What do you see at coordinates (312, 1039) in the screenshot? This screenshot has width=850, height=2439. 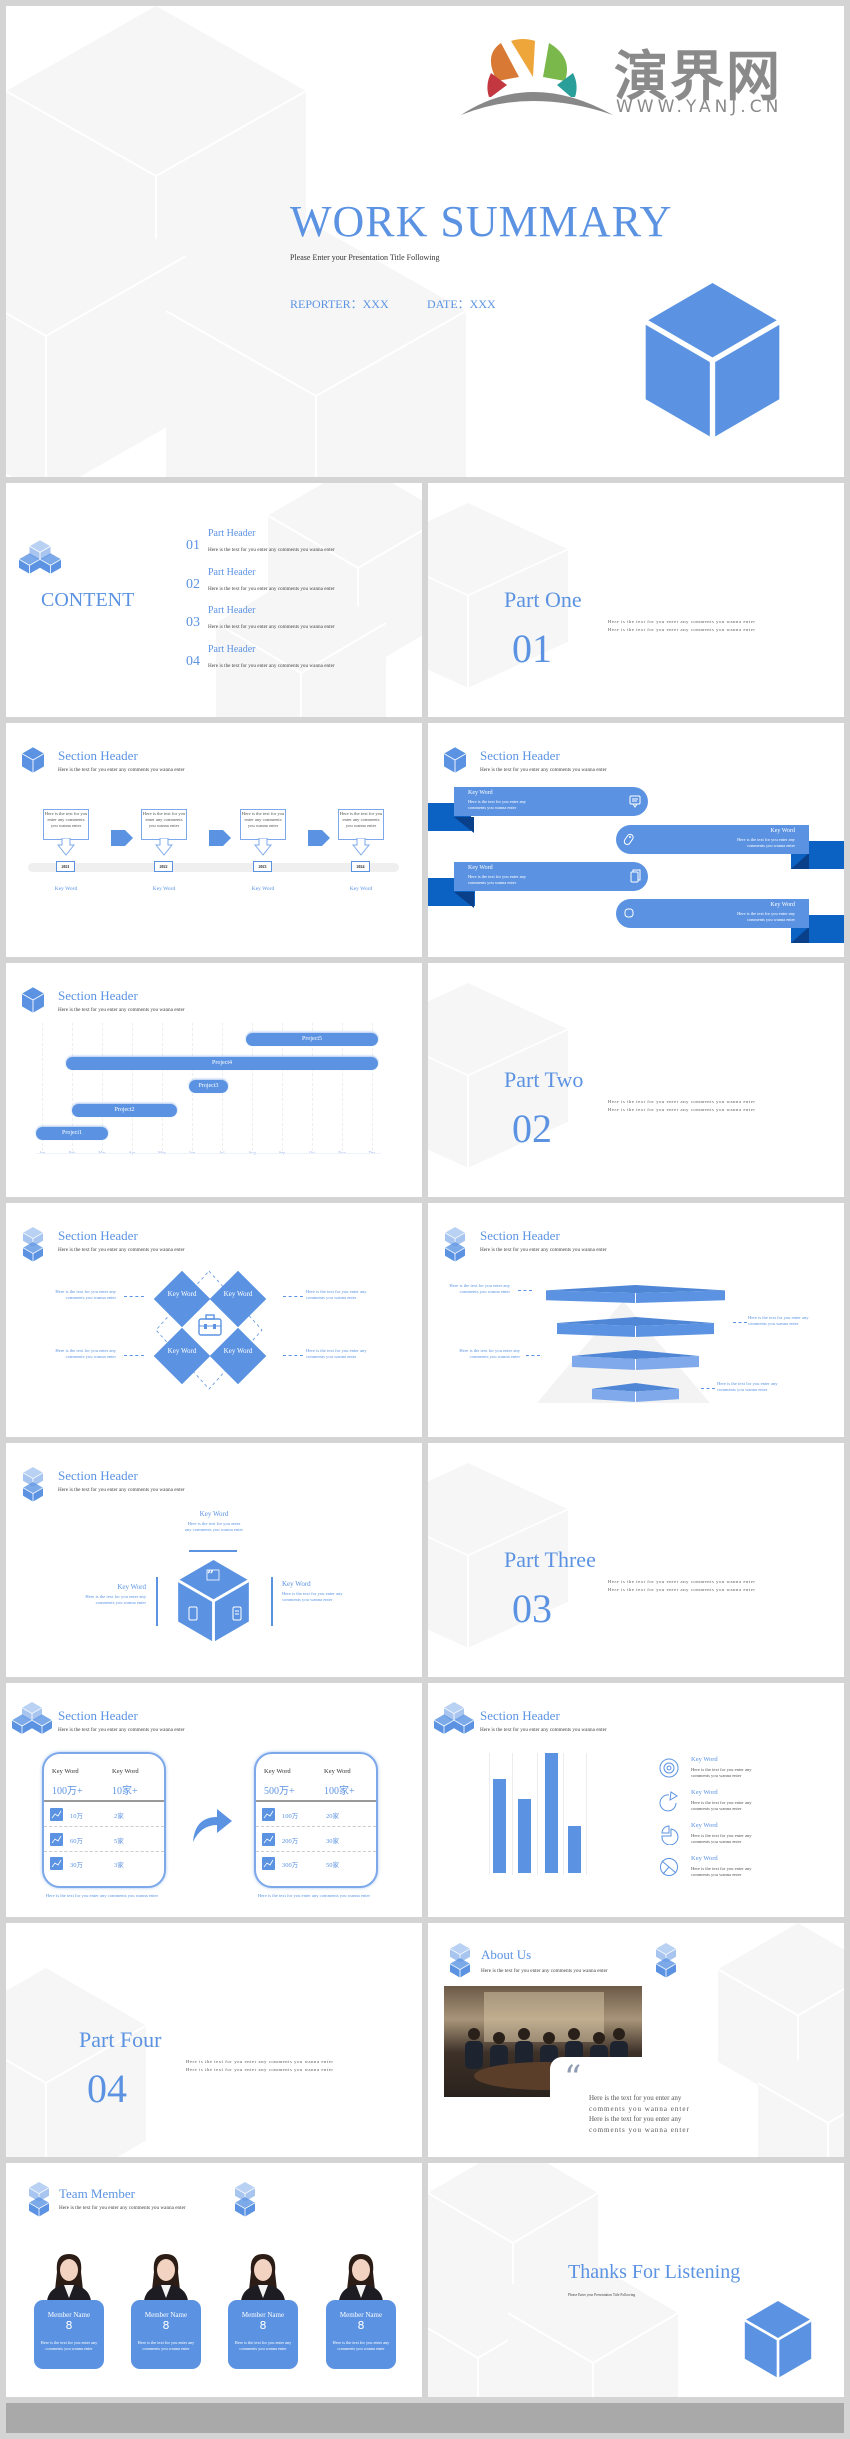 I see `gantt-bar-project5: Project5` at bounding box center [312, 1039].